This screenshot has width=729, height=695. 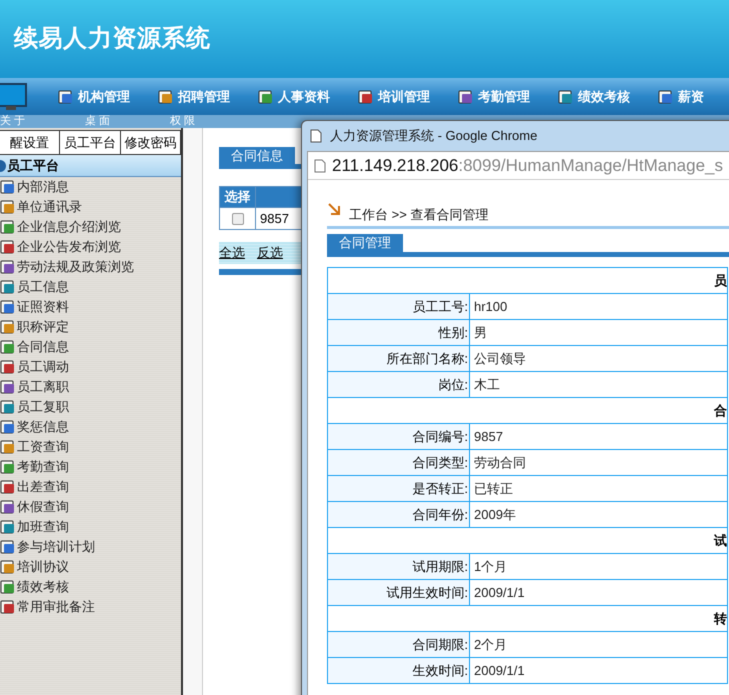 What do you see at coordinates (399, 359) in the screenshot?
I see `field-label: 所在部门名称:` at bounding box center [399, 359].